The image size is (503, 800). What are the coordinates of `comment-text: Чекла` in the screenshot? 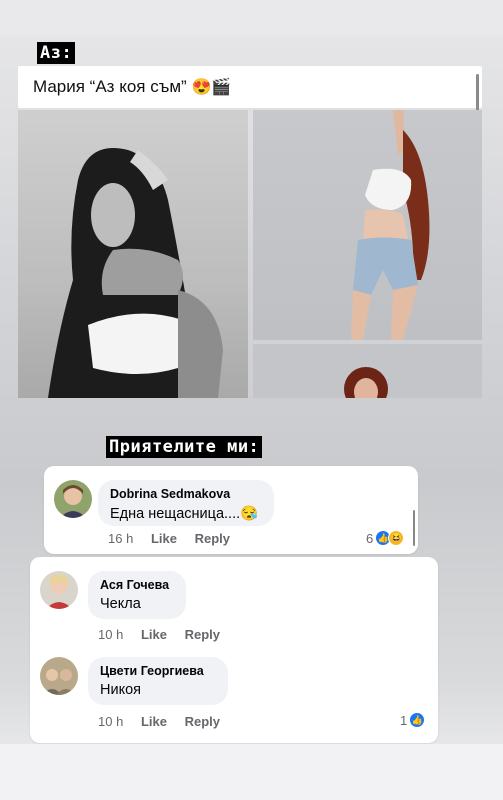 It's located at (120, 604).